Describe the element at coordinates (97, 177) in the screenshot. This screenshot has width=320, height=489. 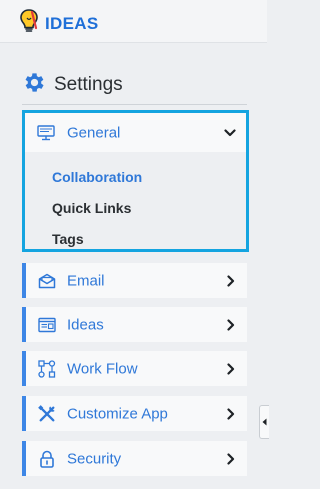
I see `submenu-item-collaboration: Collaboration` at that location.